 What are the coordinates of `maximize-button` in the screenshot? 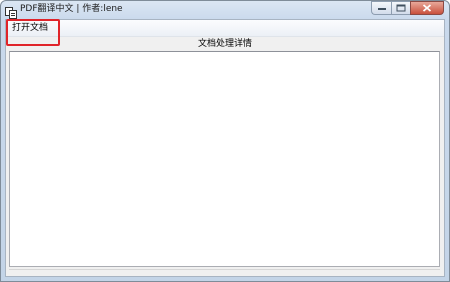 It's located at (400, 8).